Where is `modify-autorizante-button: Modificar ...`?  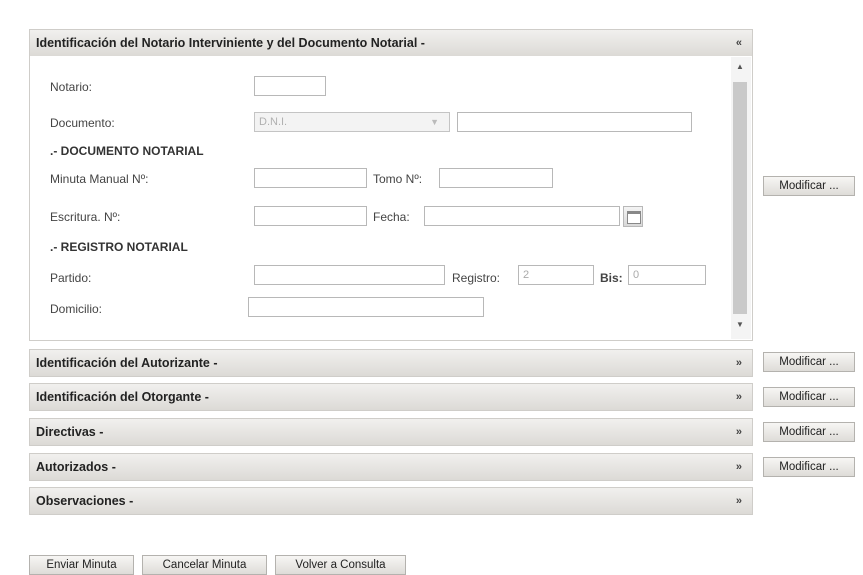
modify-autorizante-button: Modificar ... is located at coordinates (809, 362).